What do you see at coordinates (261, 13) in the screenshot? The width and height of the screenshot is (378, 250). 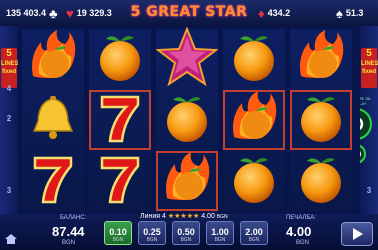 I see `diamonds-icon: ♦` at bounding box center [261, 13].